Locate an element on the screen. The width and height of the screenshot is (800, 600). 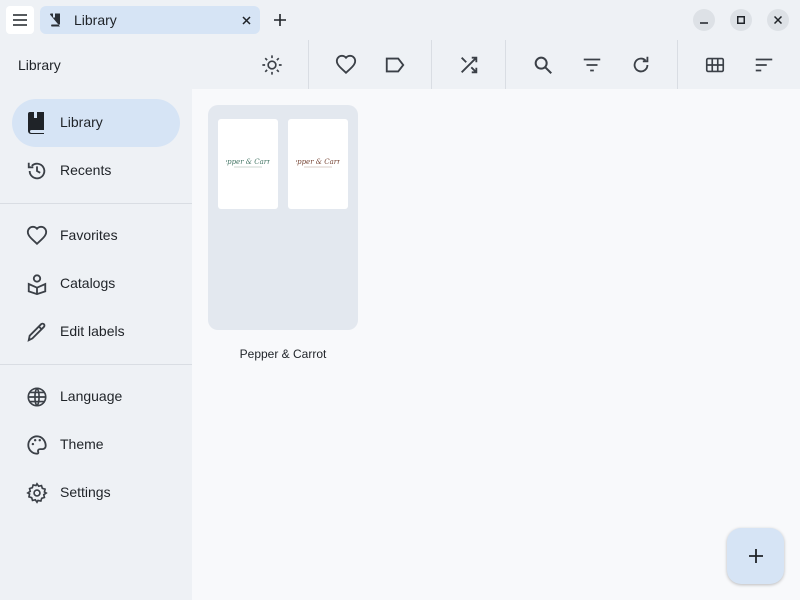
maximize-button is located at coordinates (741, 20).